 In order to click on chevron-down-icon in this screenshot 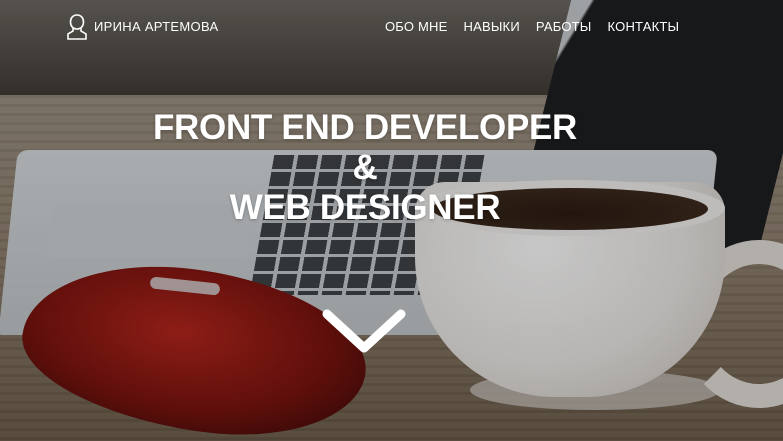, I will do `click(364, 332)`.